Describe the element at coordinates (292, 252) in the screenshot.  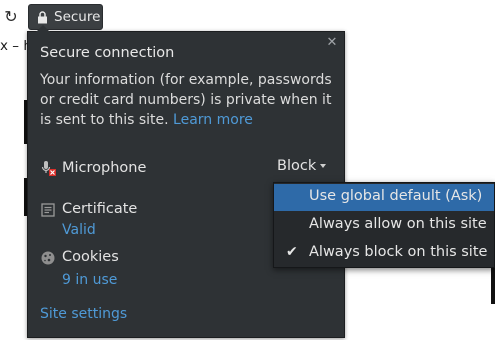
I see `checkmark-icon: ✔` at that location.